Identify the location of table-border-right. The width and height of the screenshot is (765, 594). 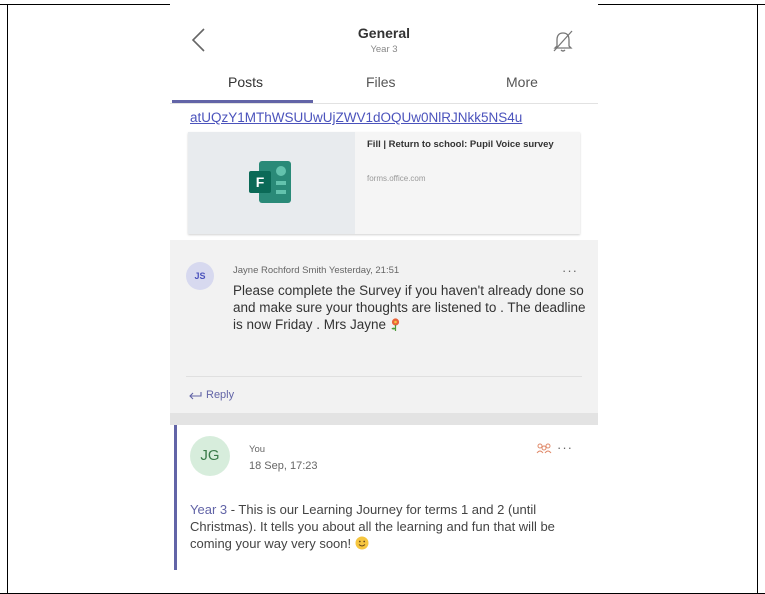
(757, 299).